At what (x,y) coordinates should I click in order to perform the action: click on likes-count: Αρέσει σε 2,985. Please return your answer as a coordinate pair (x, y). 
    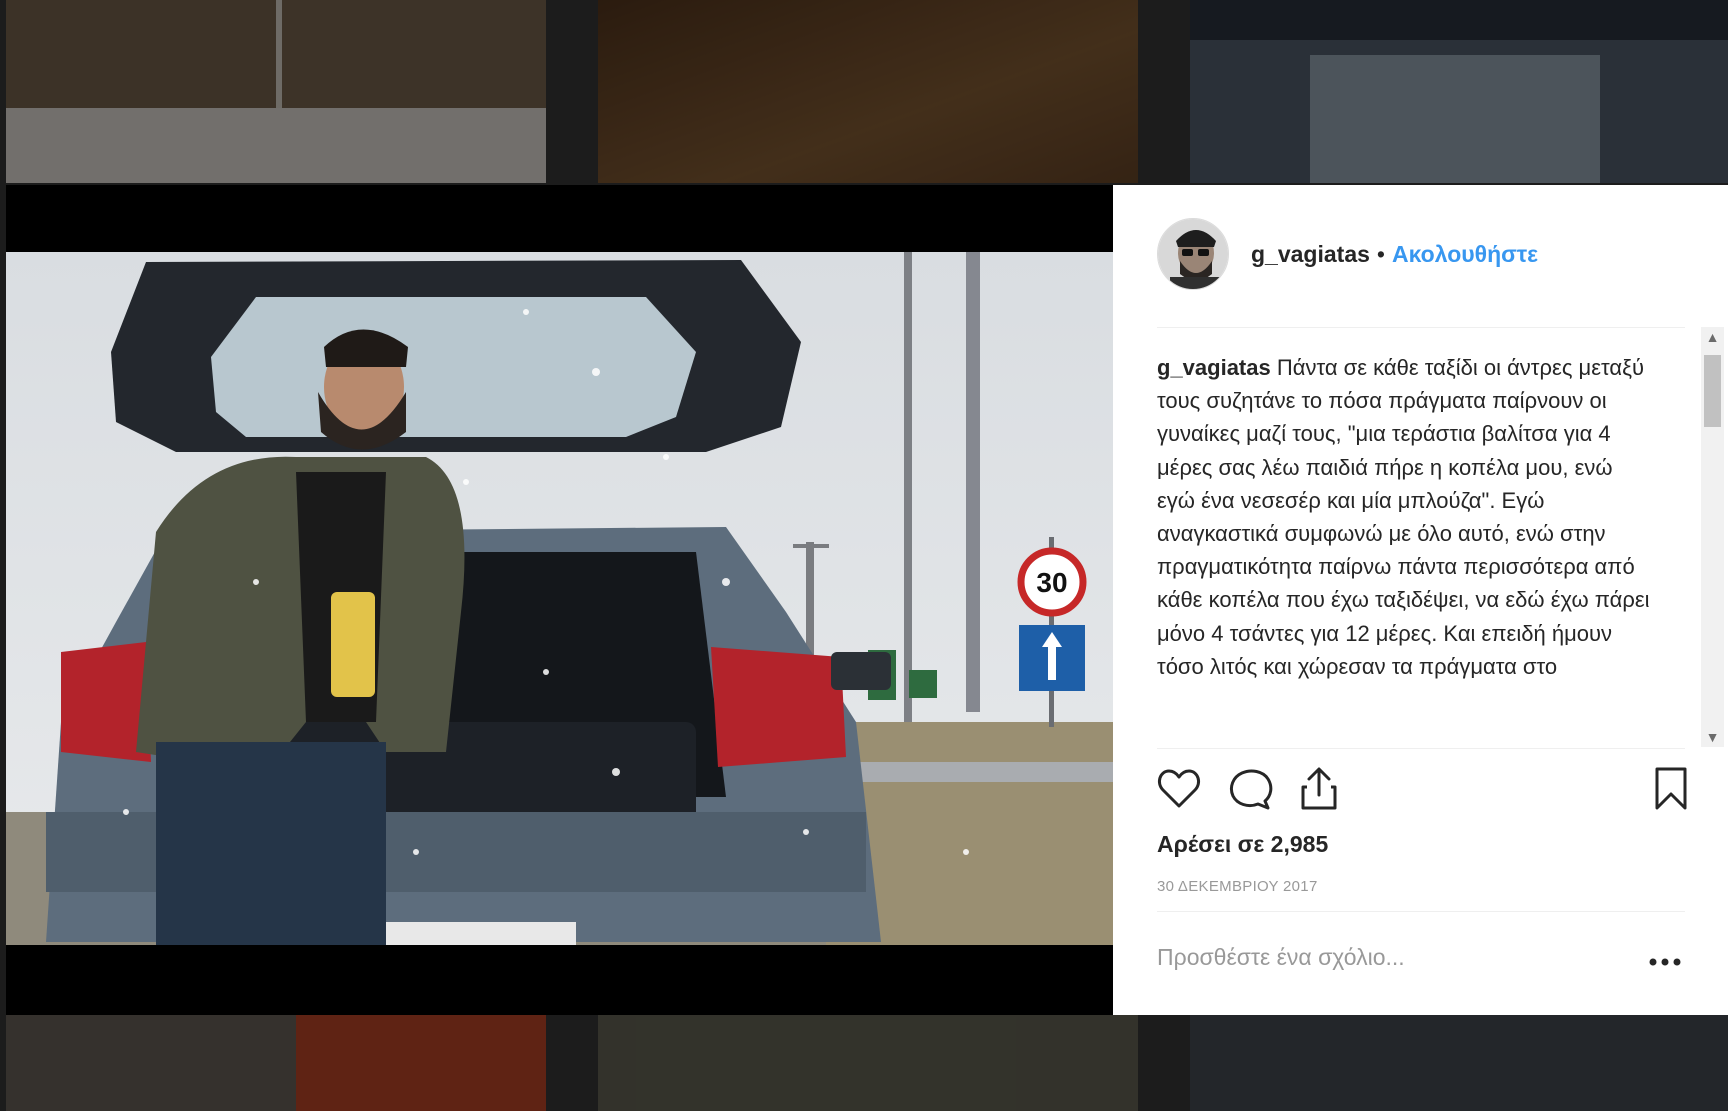
    Looking at the image, I should click on (1242, 844).